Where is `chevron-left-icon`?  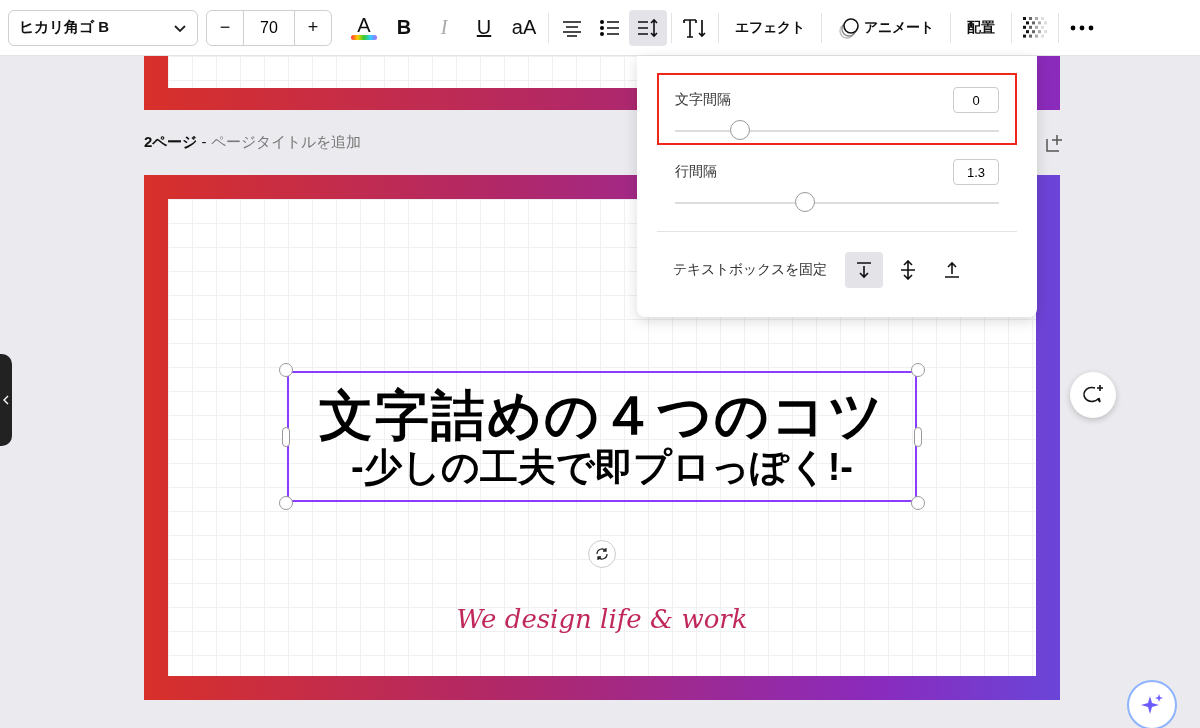 chevron-left-icon is located at coordinates (6, 400).